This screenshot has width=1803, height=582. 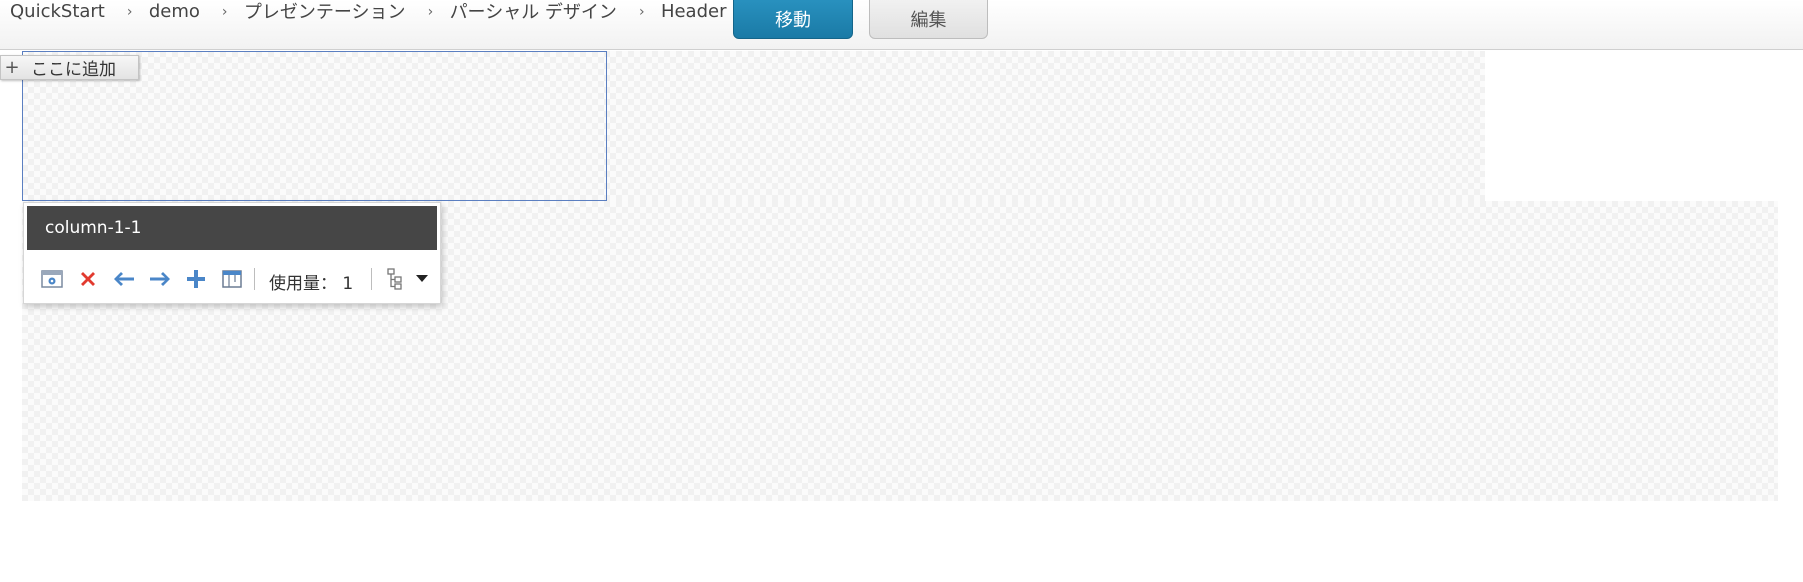 I want to click on arrow-right-icon, so click(x=160, y=279).